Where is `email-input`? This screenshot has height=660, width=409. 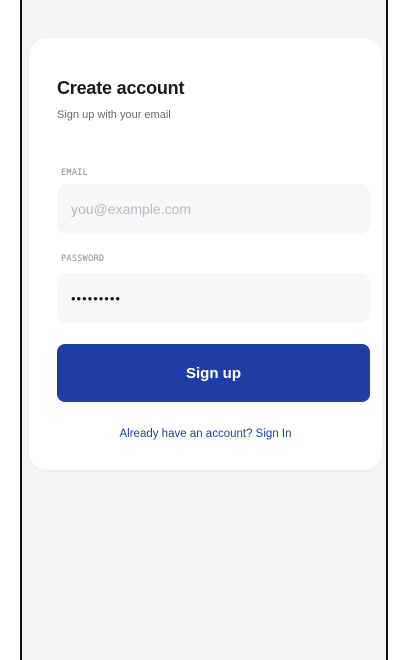 email-input is located at coordinates (213, 209).